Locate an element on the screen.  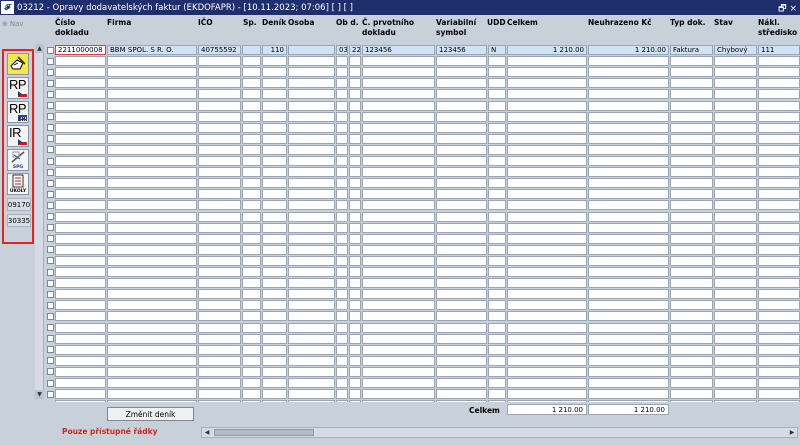
grid-horizontal-scrollbar: ◀ ▶ is located at coordinates (499, 432).